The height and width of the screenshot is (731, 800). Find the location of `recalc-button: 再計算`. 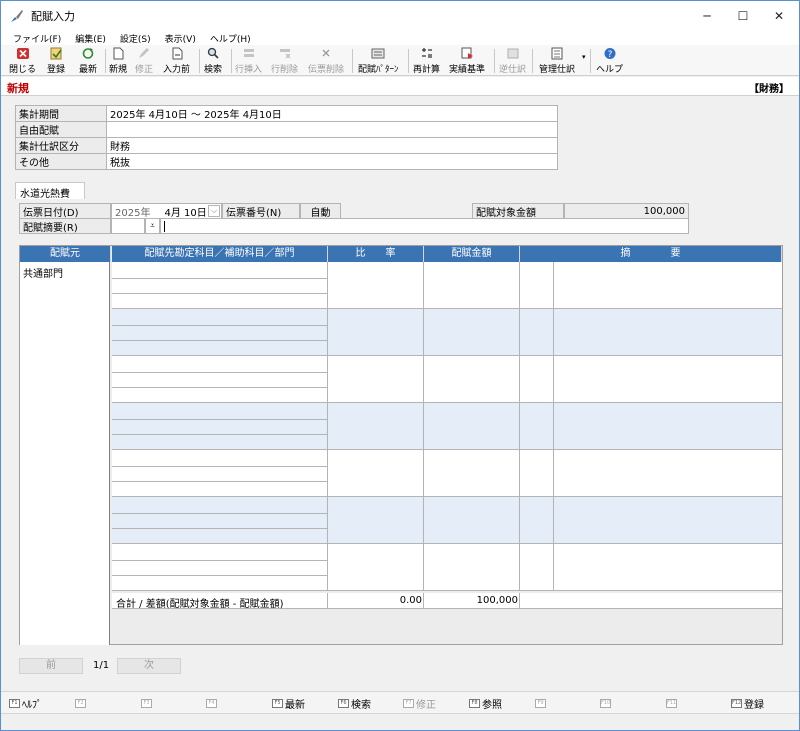

recalc-button: 再計算 is located at coordinates (426, 61).